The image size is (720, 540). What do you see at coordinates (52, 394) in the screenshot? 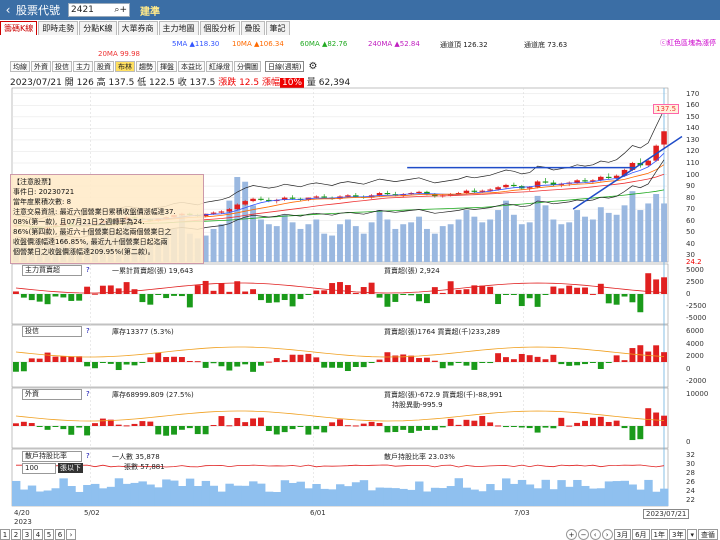
I see `panel3-select: 外資` at bounding box center [52, 394].